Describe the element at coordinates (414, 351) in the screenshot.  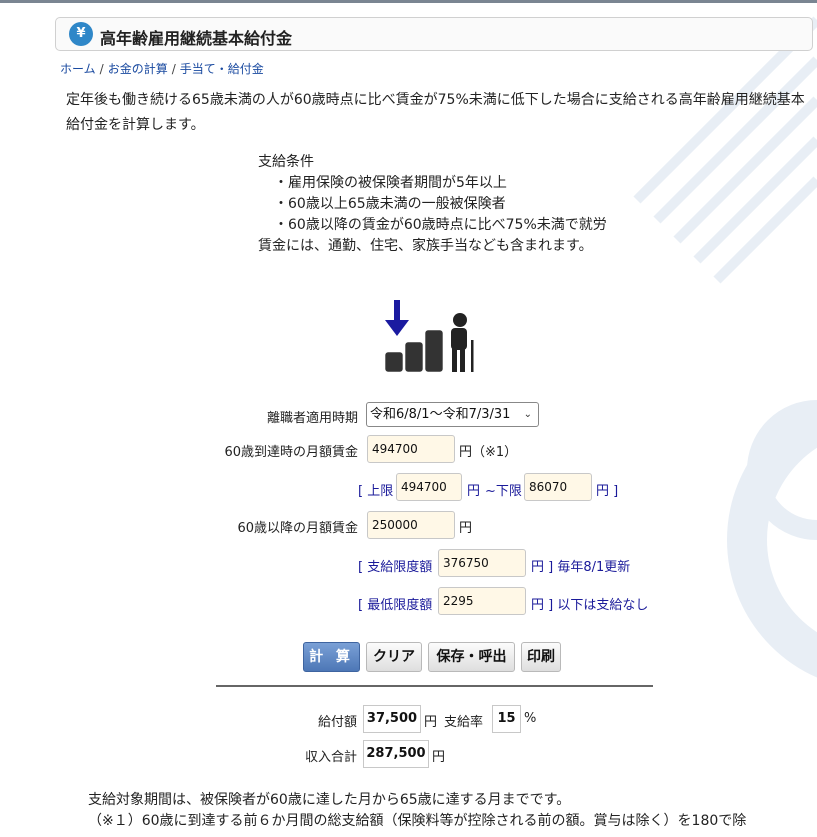
I see `coin-stack-icon` at that location.